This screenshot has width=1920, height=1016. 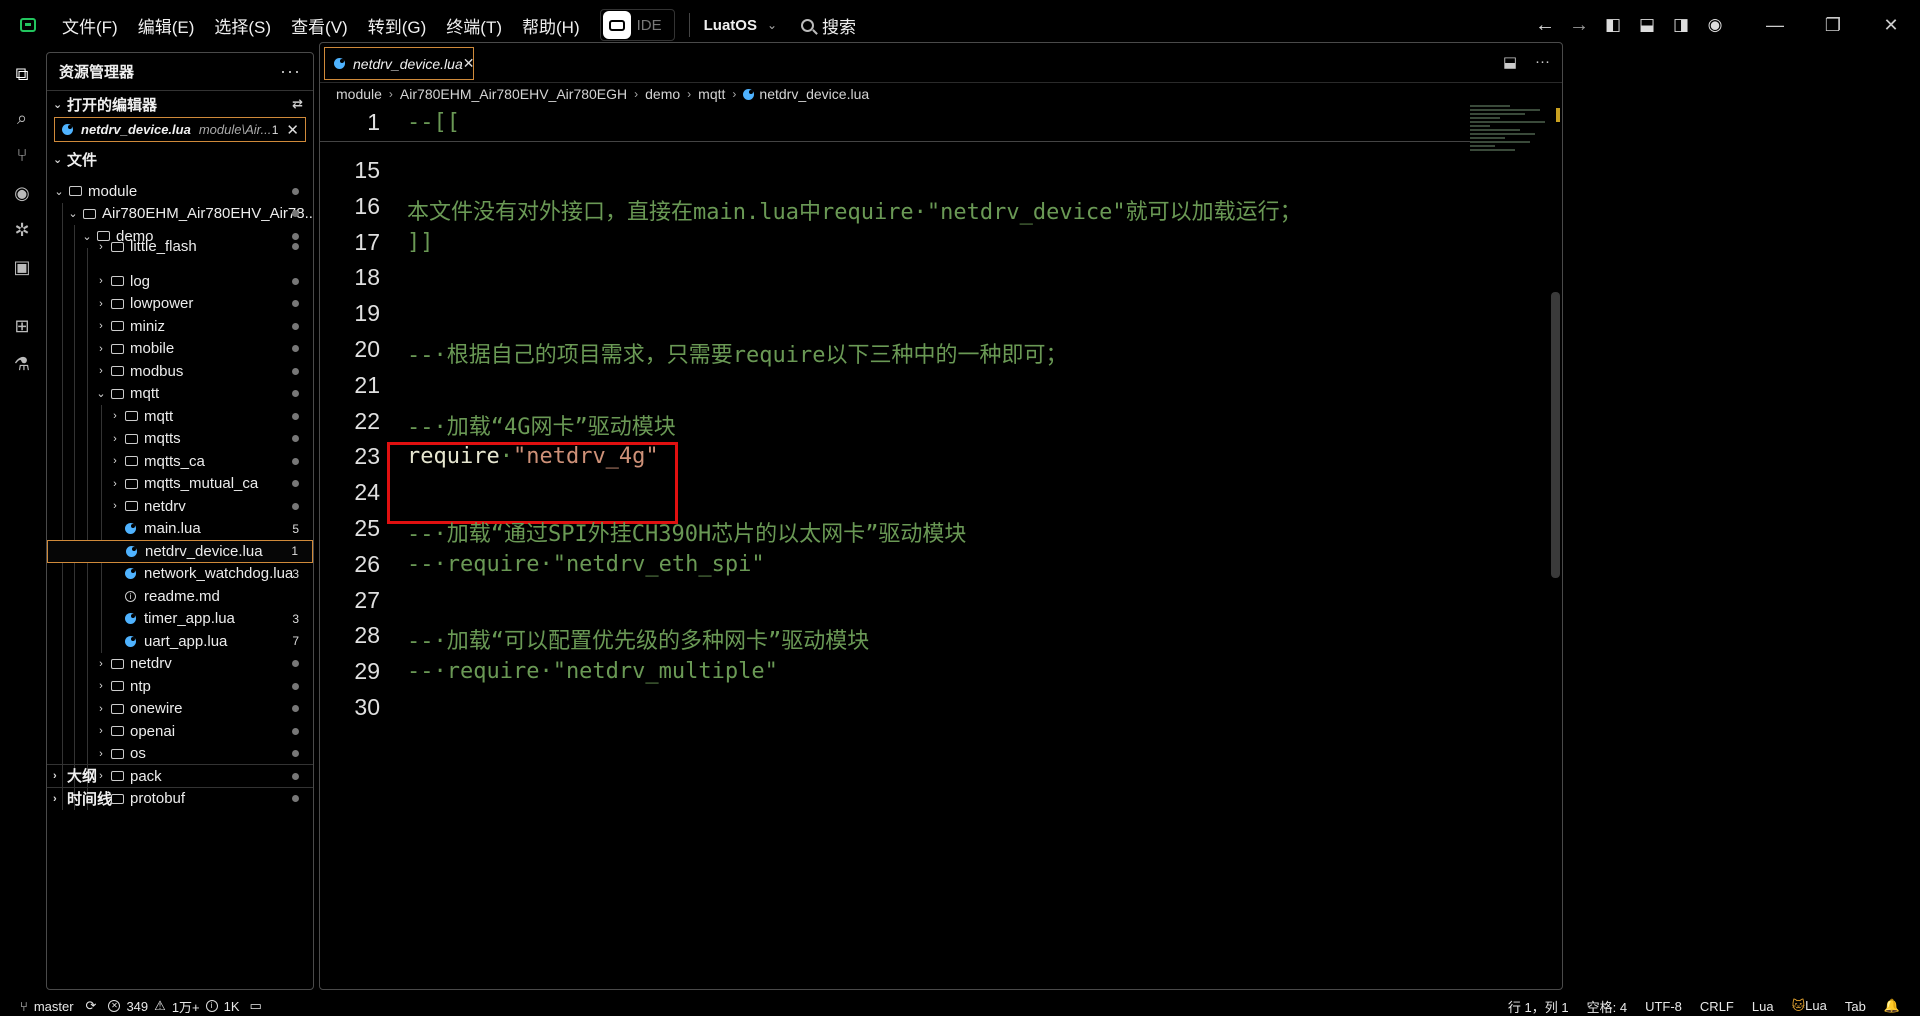 What do you see at coordinates (22, 230) in the screenshot?
I see `debug-icon: ✲` at bounding box center [22, 230].